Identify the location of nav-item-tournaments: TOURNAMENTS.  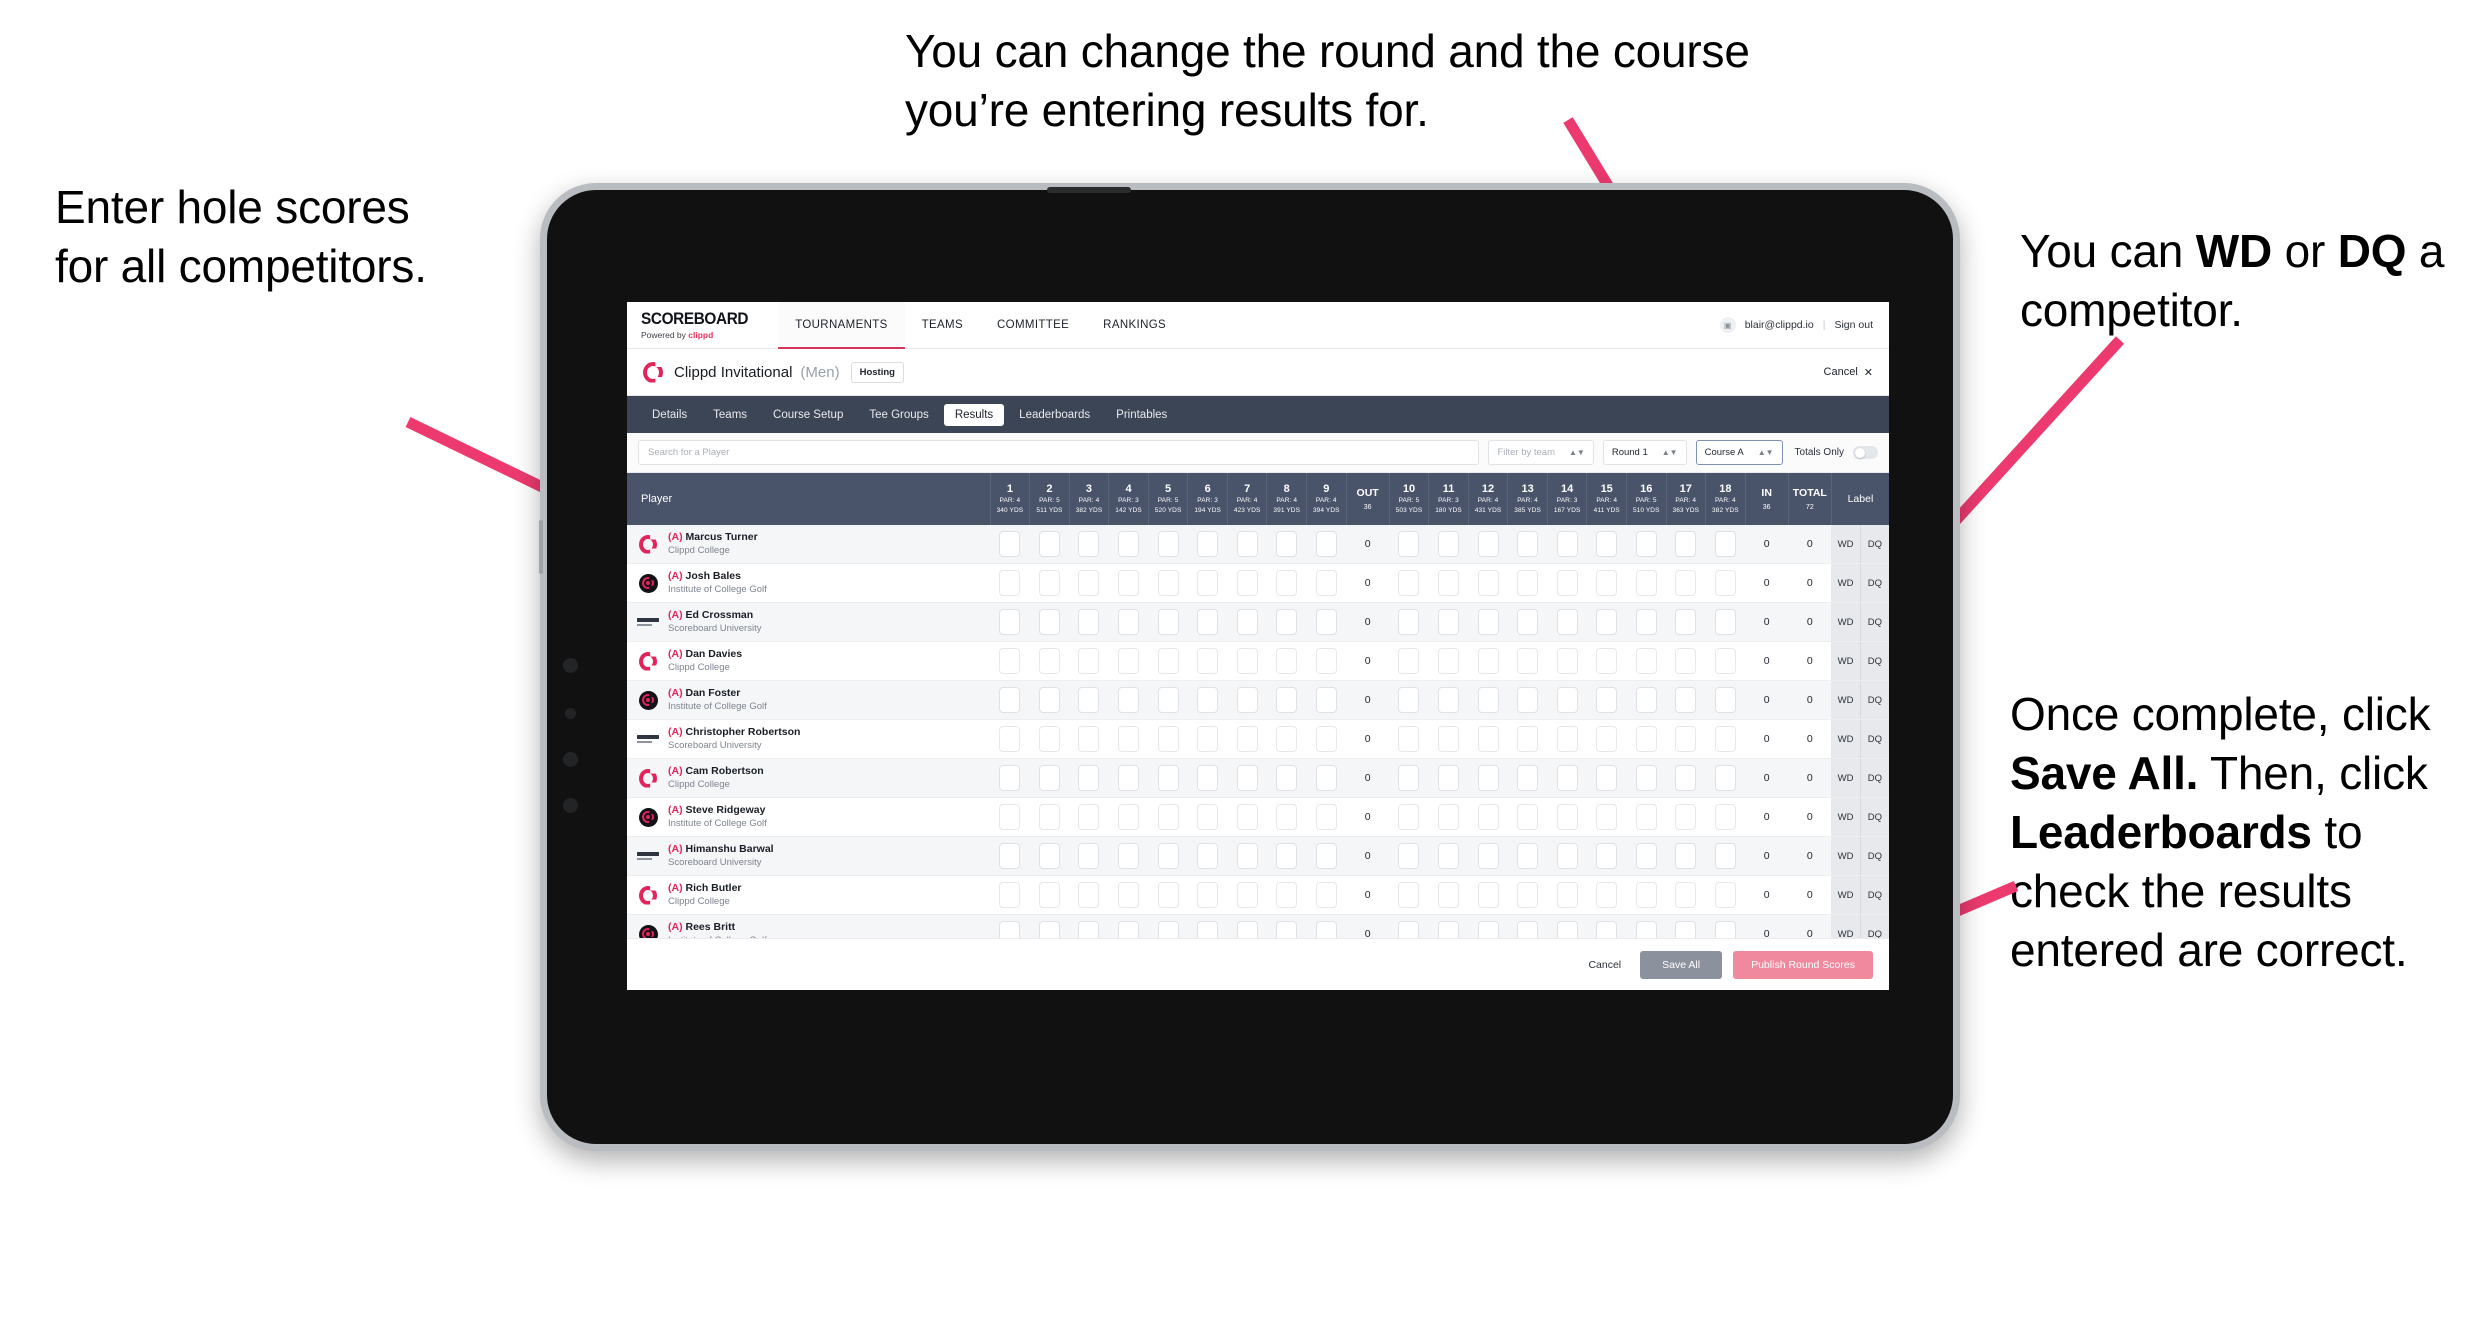
(842, 325).